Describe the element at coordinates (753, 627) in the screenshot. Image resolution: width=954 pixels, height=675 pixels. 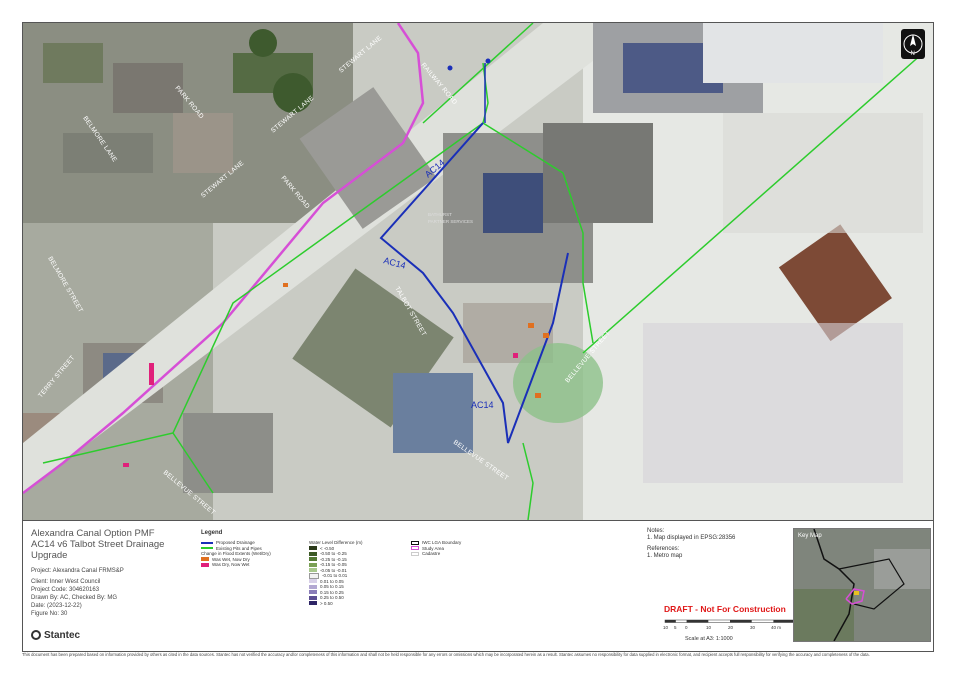
I see `scale-tick: 30` at that location.